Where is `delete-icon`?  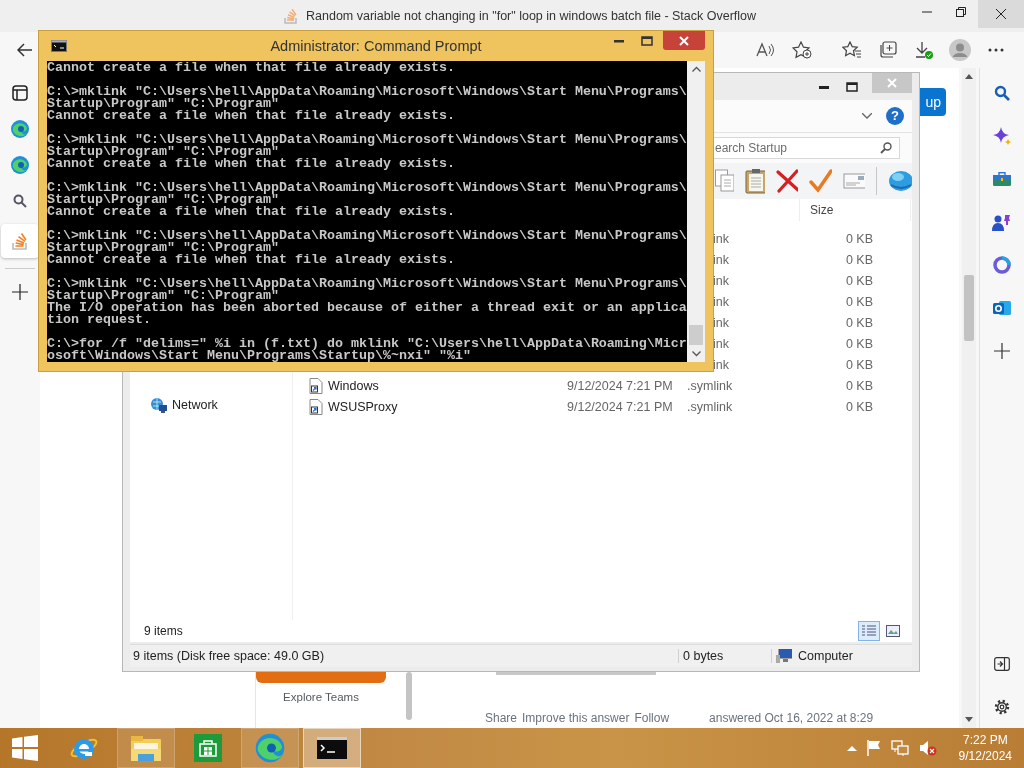 delete-icon is located at coordinates (787, 181).